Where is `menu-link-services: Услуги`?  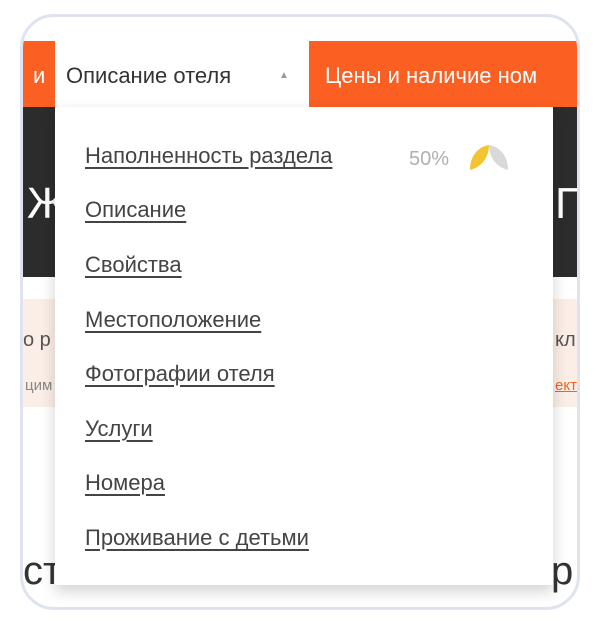 menu-link-services: Услуги is located at coordinates (119, 428).